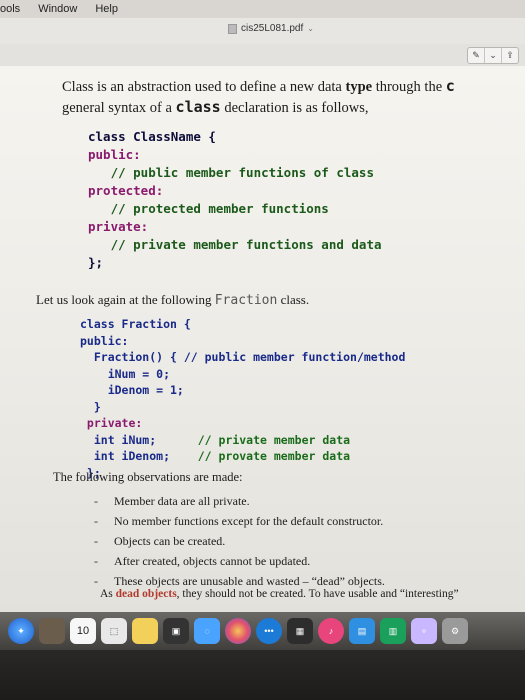 This screenshot has width=525, height=700. What do you see at coordinates (450, 86) in the screenshot?
I see `intro-cut-keyword: c` at bounding box center [450, 86].